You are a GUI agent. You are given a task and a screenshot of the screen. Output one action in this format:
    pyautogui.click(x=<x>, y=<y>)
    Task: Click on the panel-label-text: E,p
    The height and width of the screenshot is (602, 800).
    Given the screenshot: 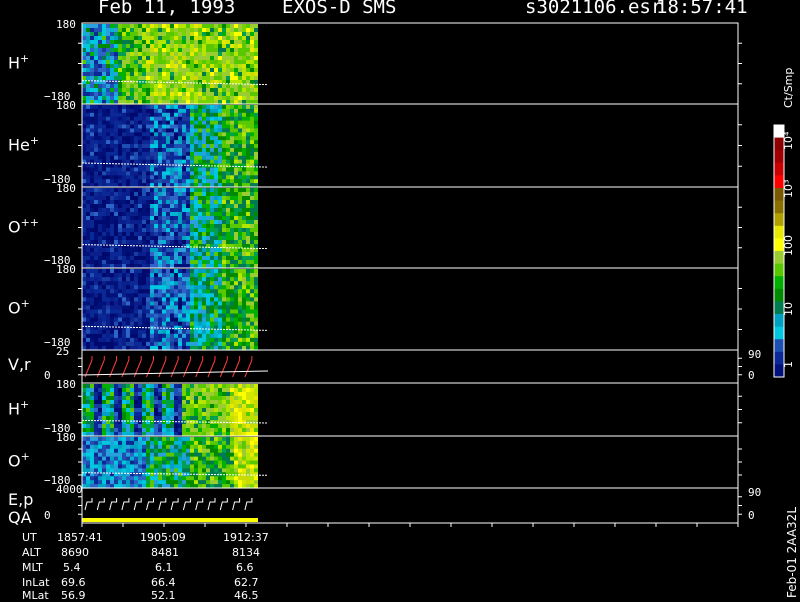 What is the action you would take?
    pyautogui.click(x=21, y=499)
    